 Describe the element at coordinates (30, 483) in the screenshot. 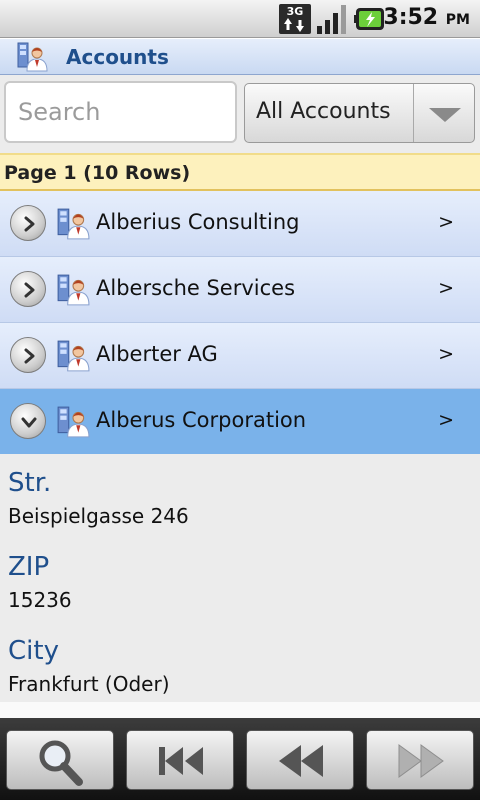

I see `detail-label-street: Str.` at that location.